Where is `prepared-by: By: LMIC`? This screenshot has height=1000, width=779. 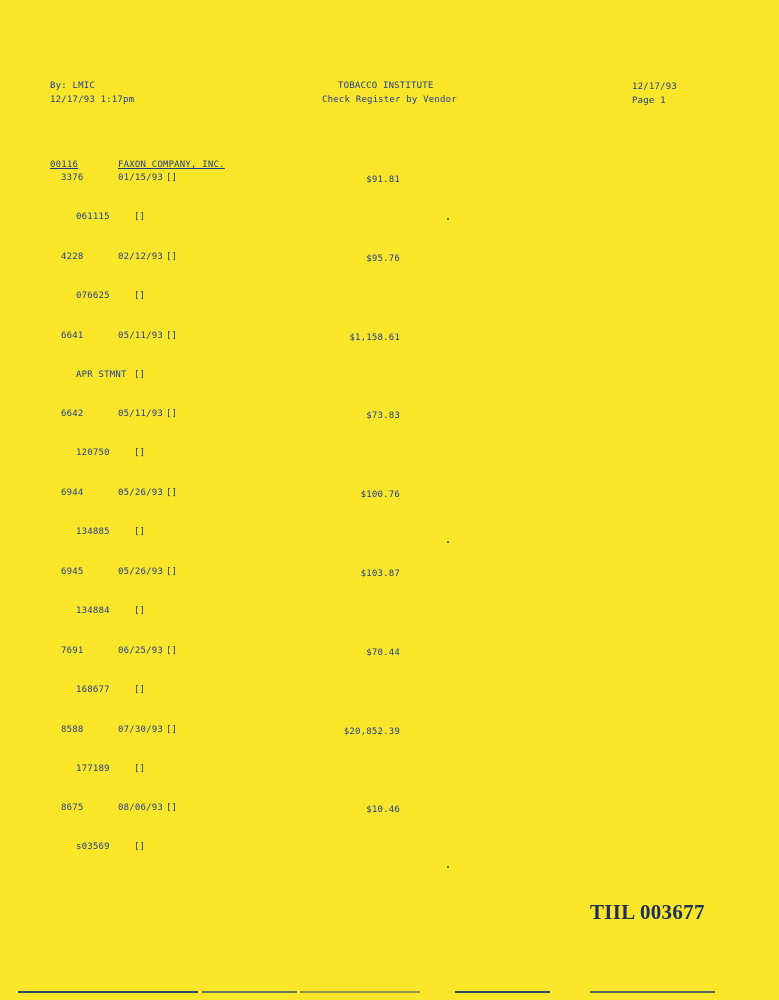 prepared-by: By: LMIC is located at coordinates (72, 86).